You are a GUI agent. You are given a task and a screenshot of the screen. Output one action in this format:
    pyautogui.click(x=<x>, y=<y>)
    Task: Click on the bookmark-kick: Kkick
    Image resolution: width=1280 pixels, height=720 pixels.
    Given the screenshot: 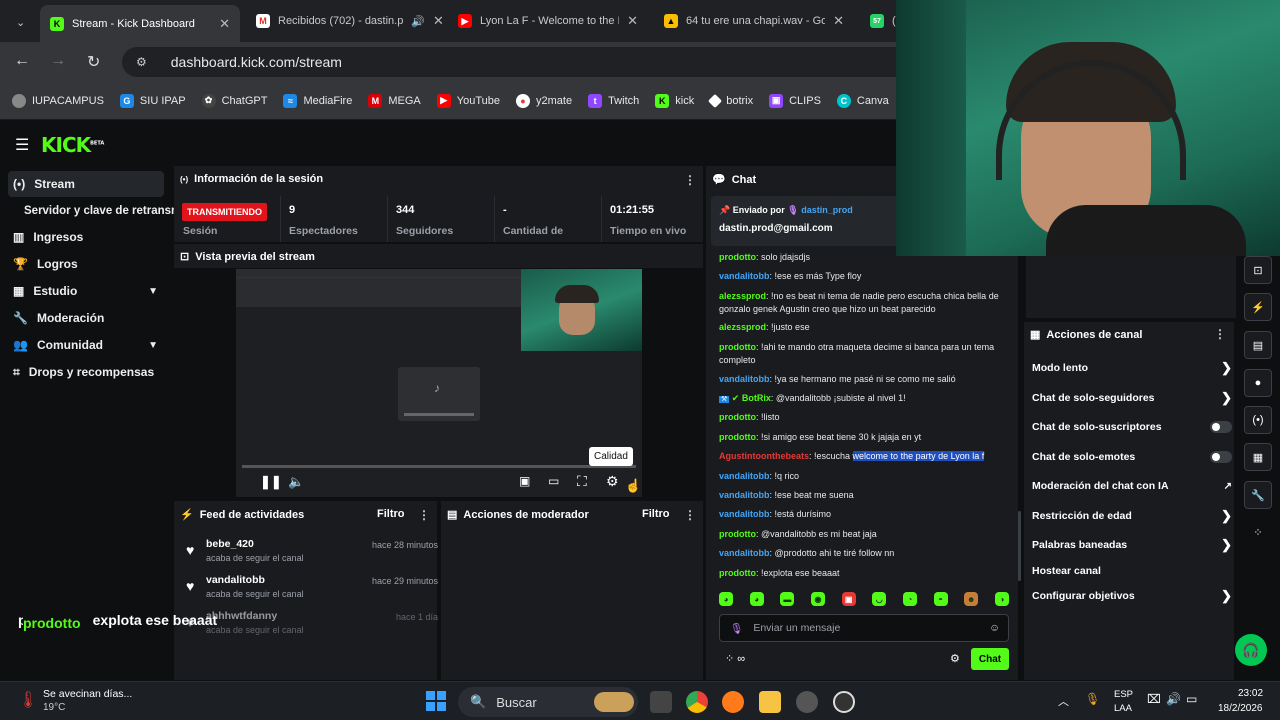 What is the action you would take?
    pyautogui.click(x=674, y=100)
    